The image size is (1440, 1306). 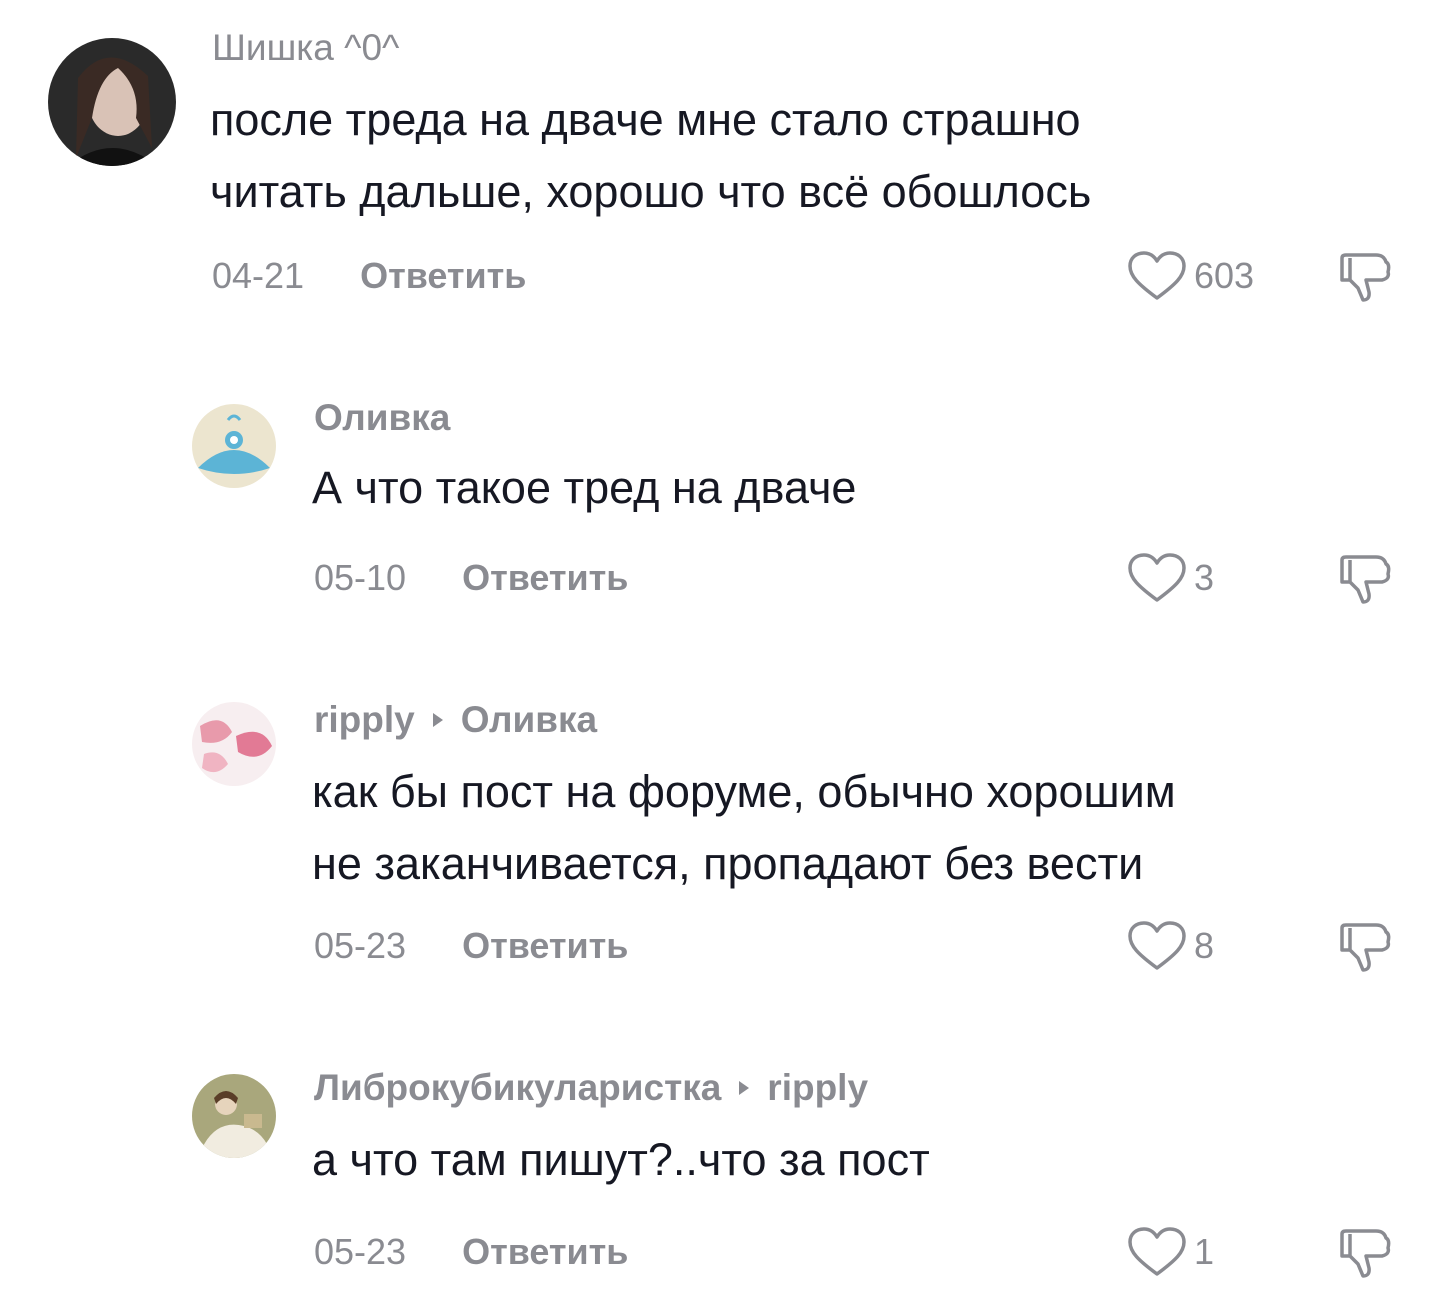 I want to click on comment-meta: 05-10 Ответить, so click(x=471, y=578).